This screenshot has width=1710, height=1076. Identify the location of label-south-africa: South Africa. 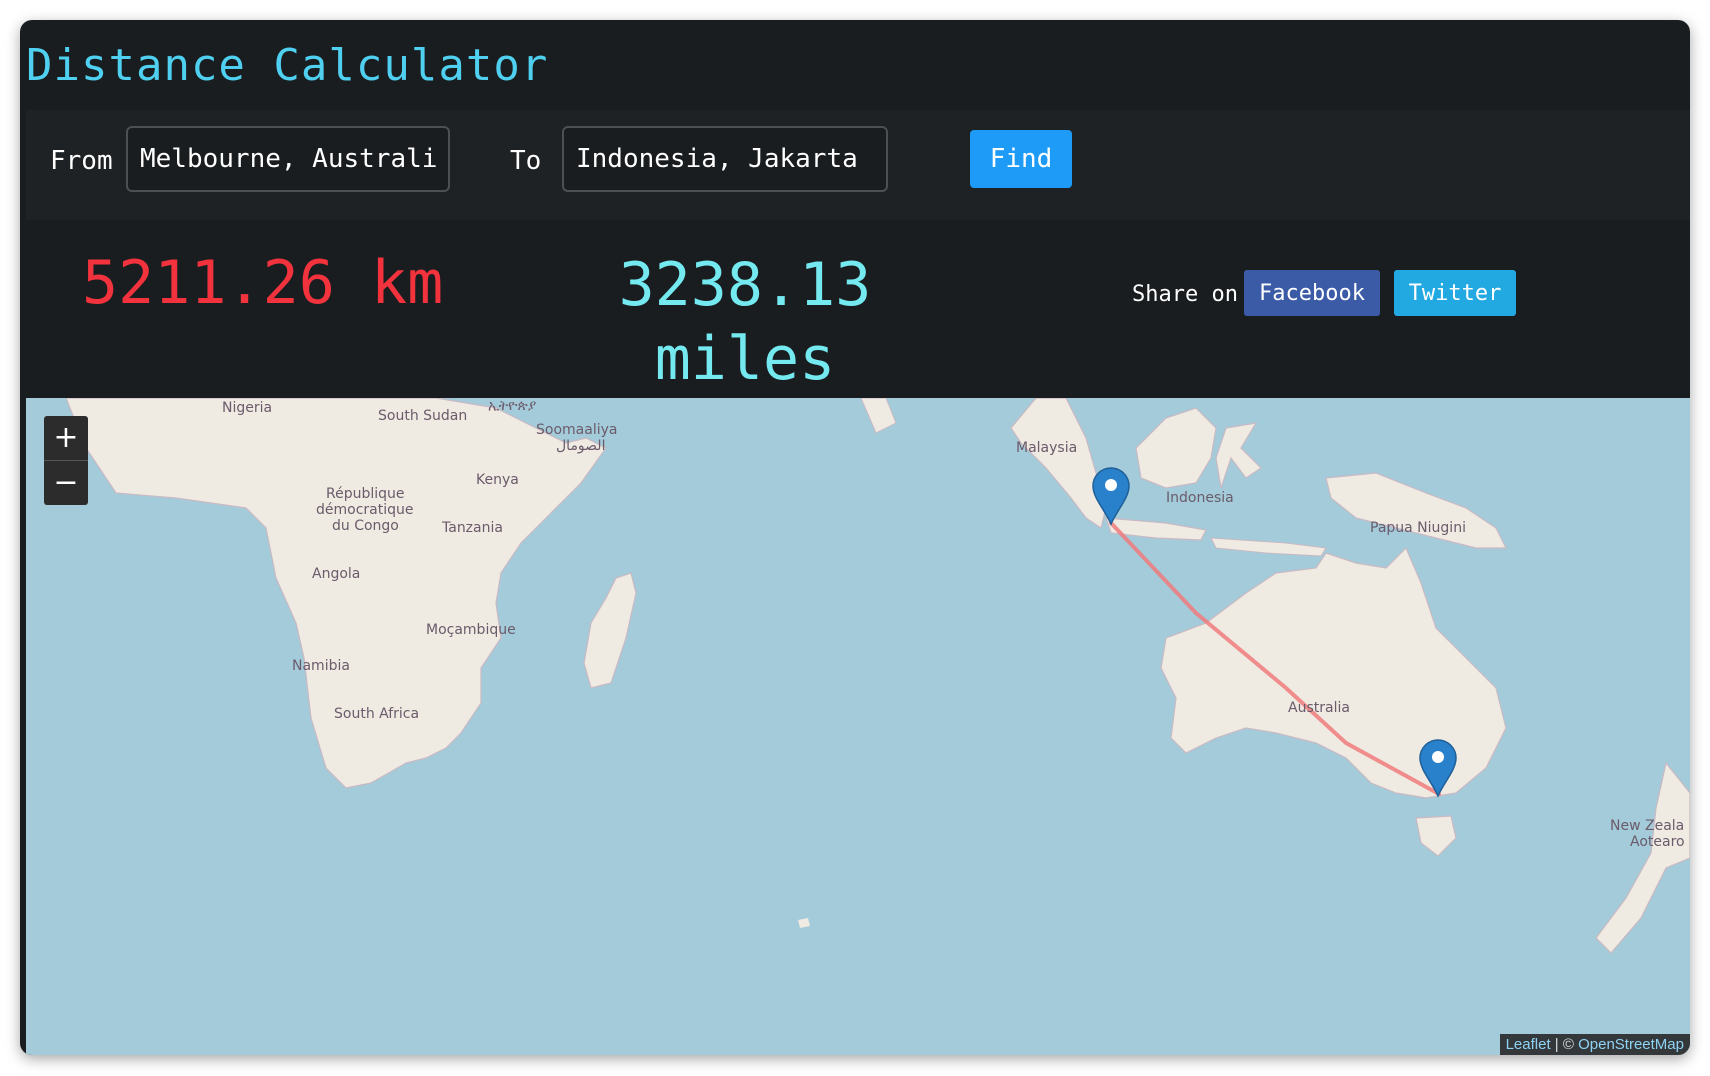
(377, 714).